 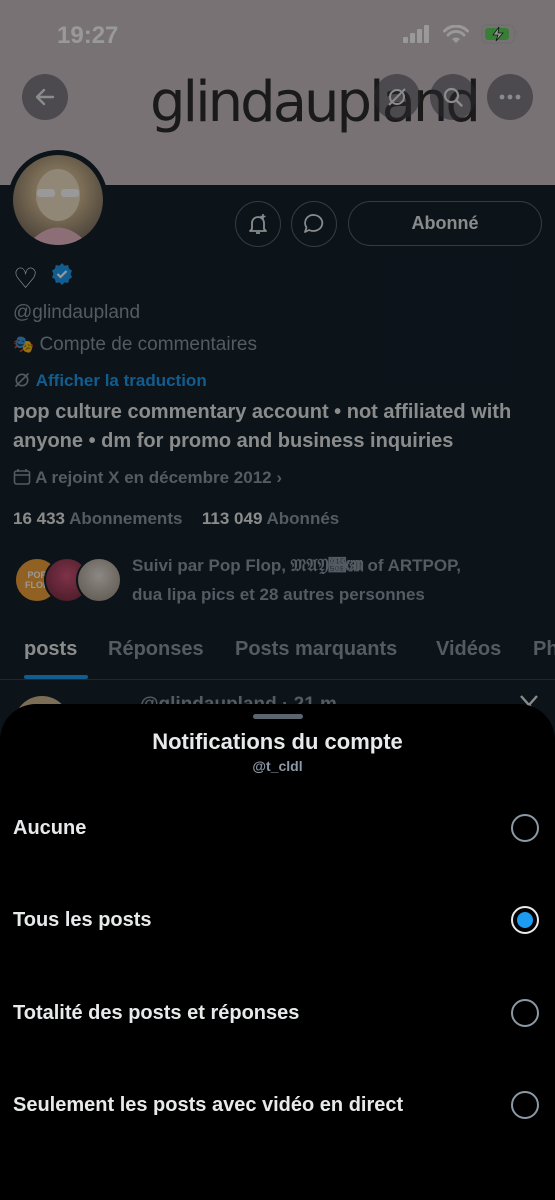 I want to click on option-label: Seulement les posts avec vidéo en direct, so click(x=208, y=1104).